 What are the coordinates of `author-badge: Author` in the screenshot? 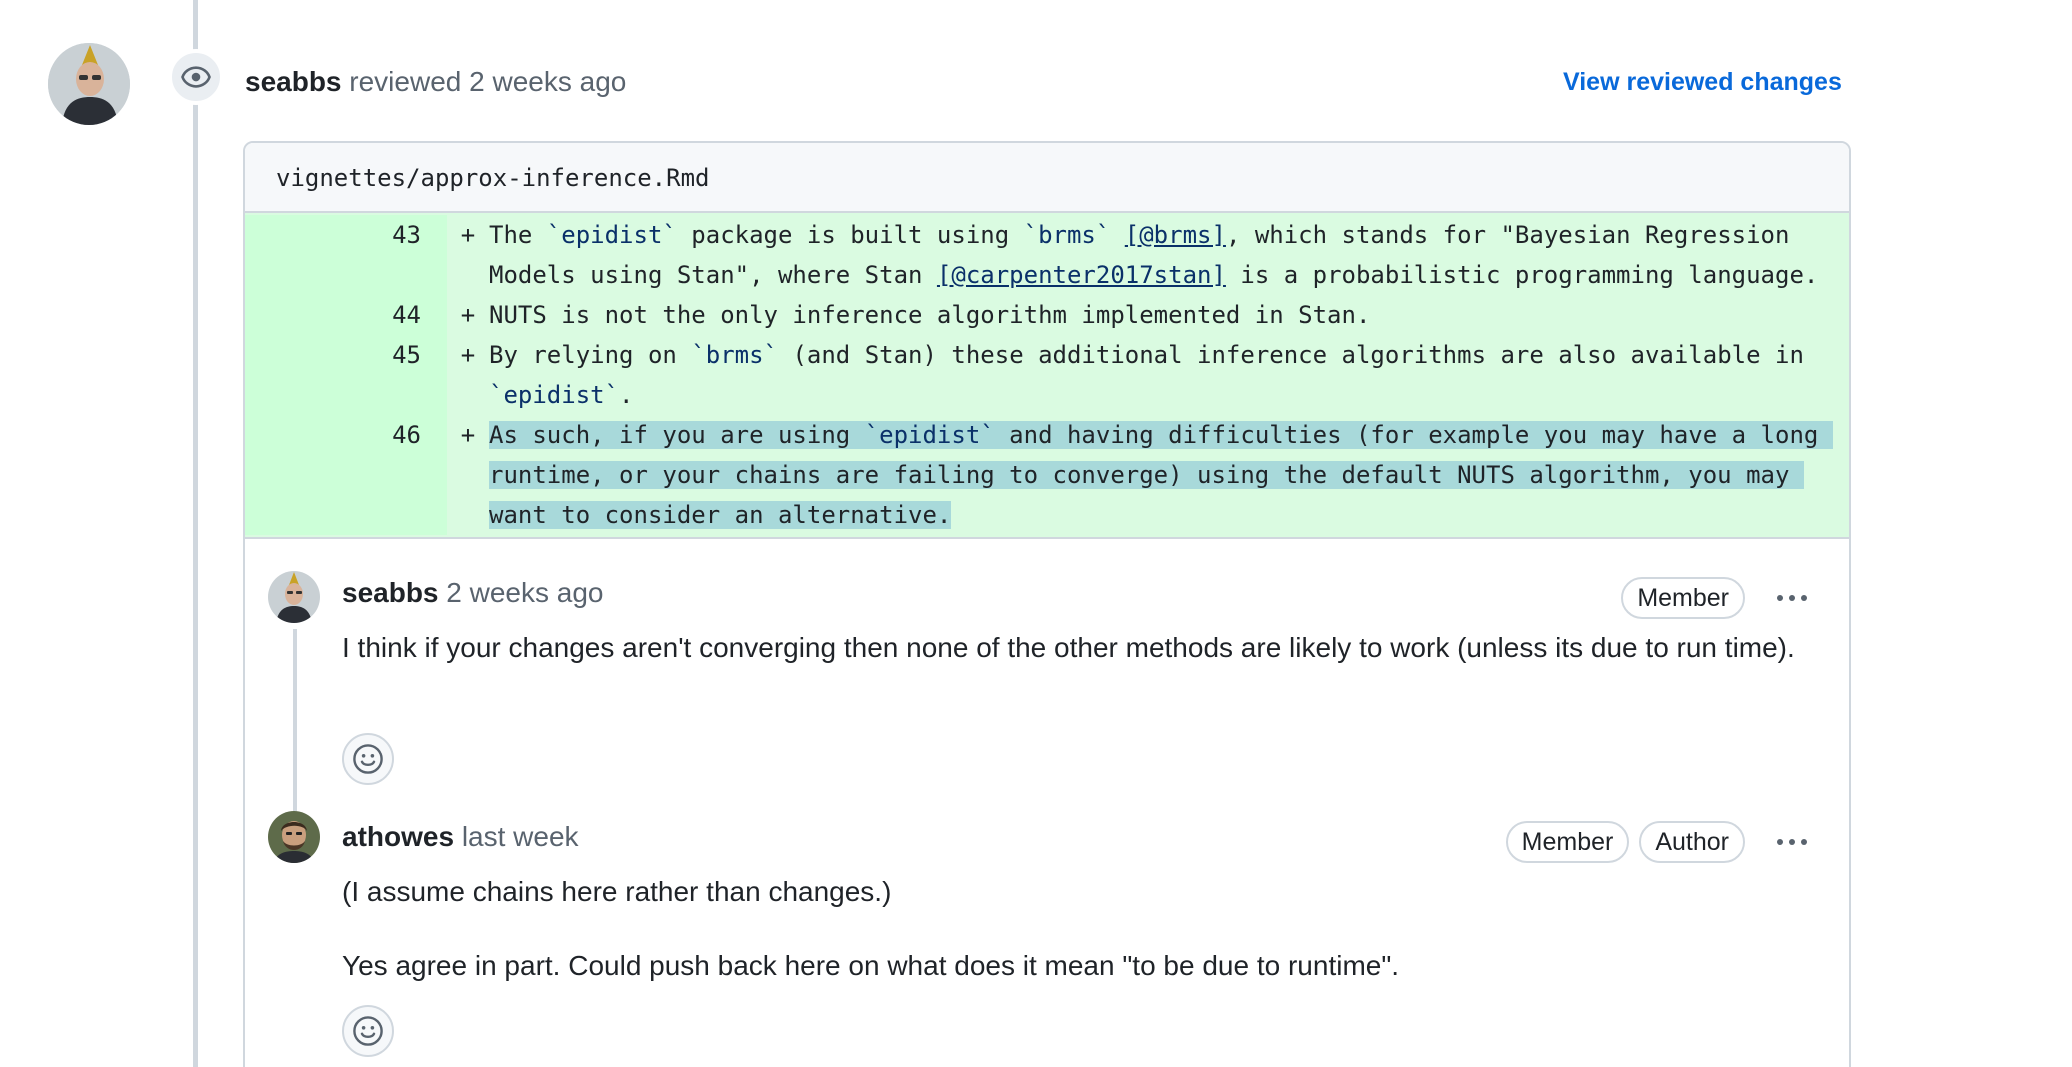 It's located at (1692, 842).